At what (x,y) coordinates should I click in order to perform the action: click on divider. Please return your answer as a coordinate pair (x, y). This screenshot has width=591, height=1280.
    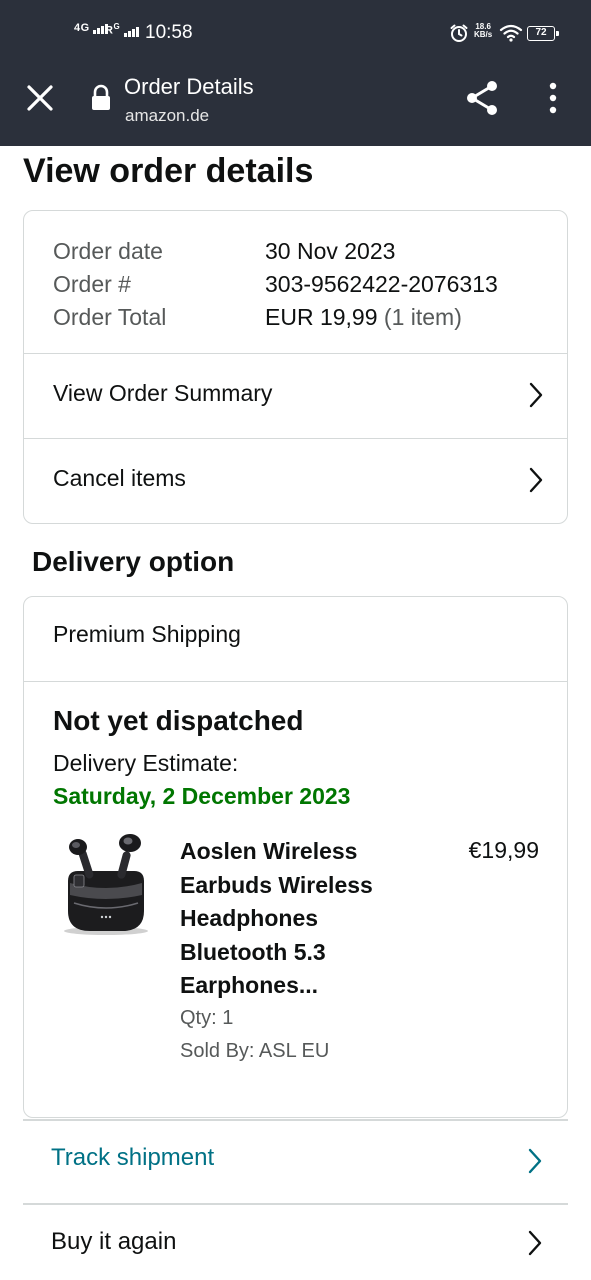
    Looking at the image, I should click on (295, 681).